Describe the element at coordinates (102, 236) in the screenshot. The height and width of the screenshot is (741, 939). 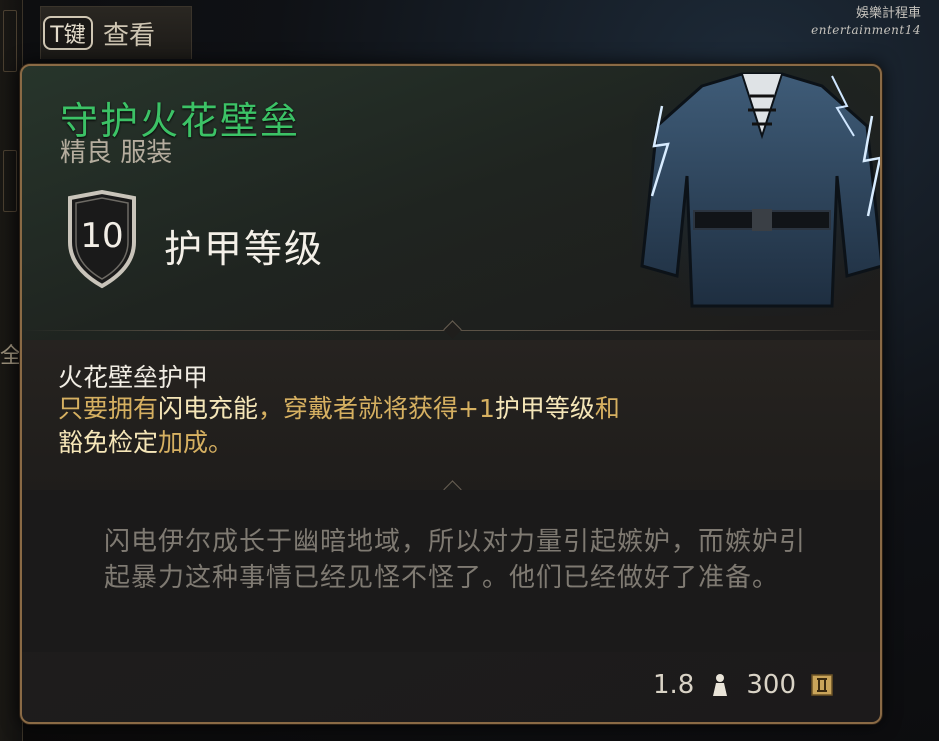
I see `armor-class-value: 10` at that location.